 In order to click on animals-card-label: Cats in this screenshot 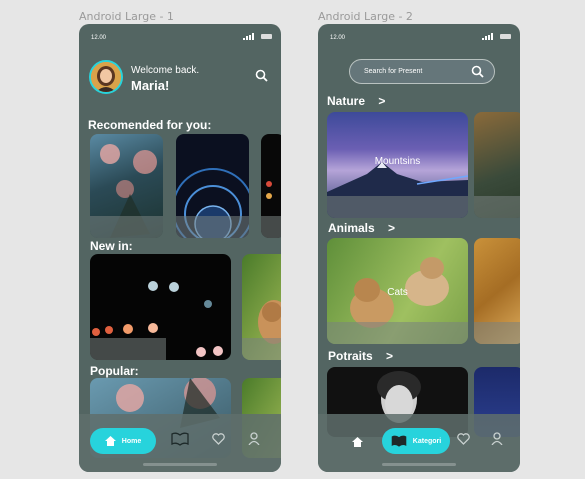, I will do `click(397, 292)`.